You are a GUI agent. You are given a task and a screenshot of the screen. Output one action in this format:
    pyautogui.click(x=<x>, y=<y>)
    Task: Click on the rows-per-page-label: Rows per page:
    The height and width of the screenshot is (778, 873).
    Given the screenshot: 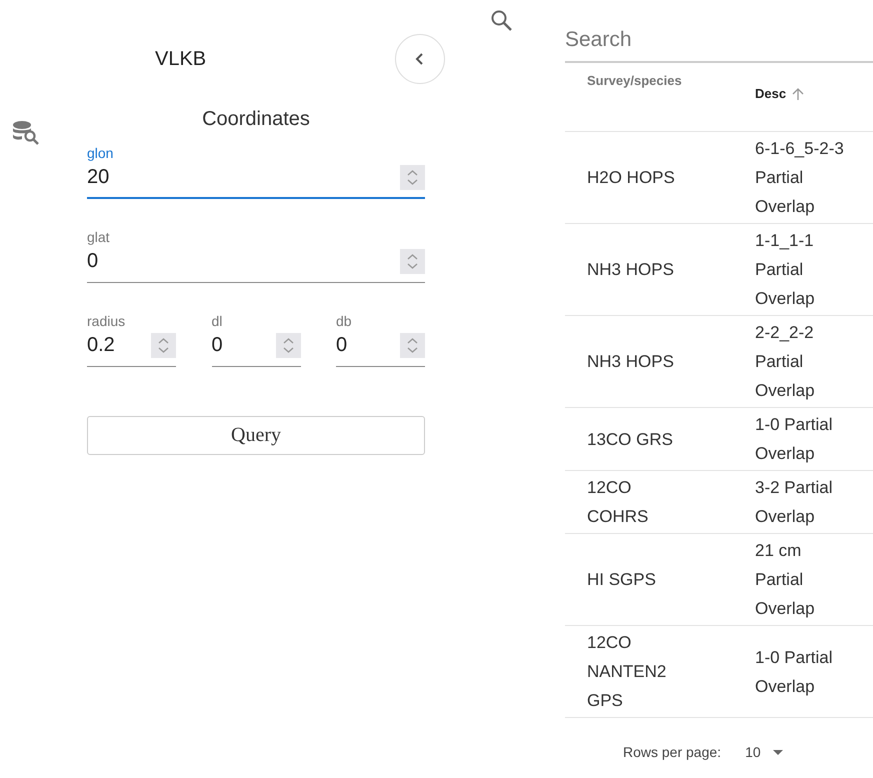 What is the action you would take?
    pyautogui.click(x=672, y=752)
    